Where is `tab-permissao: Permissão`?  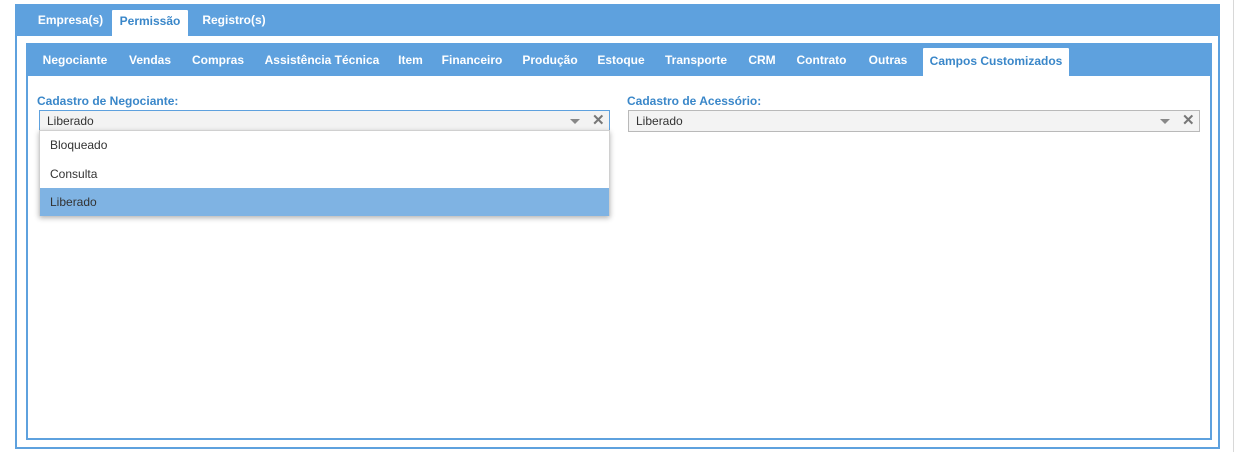
tab-permissao: Permissão is located at coordinates (150, 22).